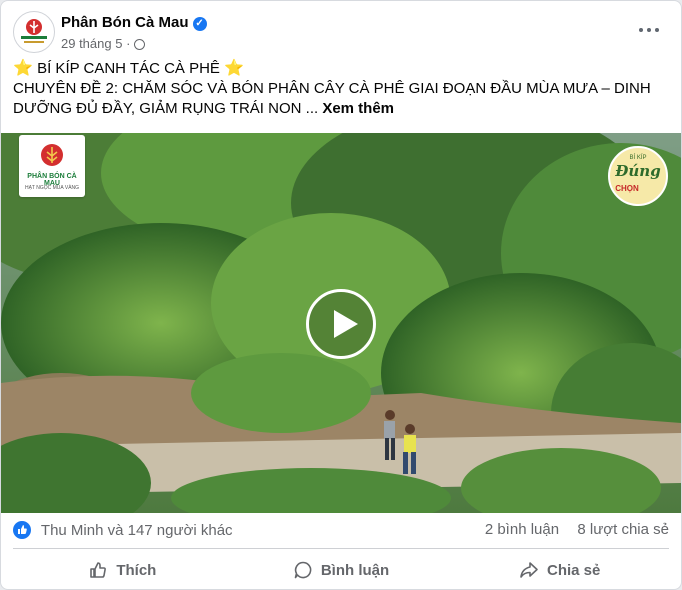 The width and height of the screenshot is (682, 590). What do you see at coordinates (98, 570) in the screenshot?
I see `thumbs-up-icon` at bounding box center [98, 570].